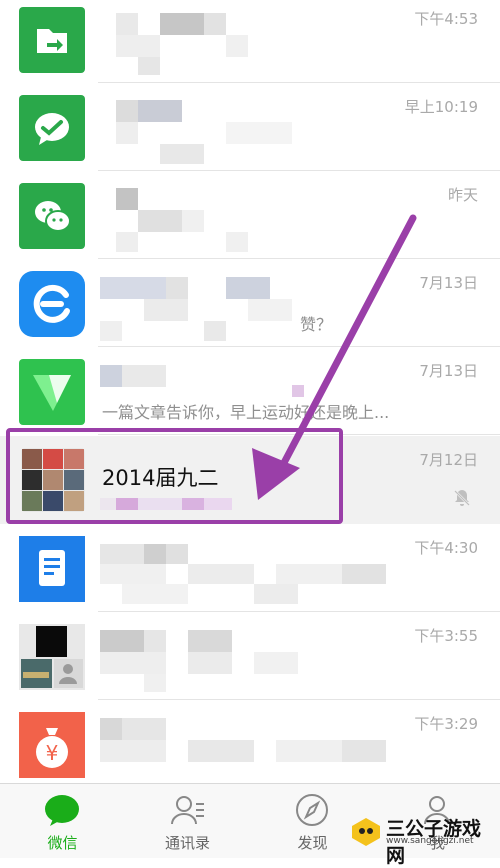 The image size is (500, 868). Describe the element at coordinates (187, 843) in the screenshot. I see `tab-label: 通讯录` at that location.